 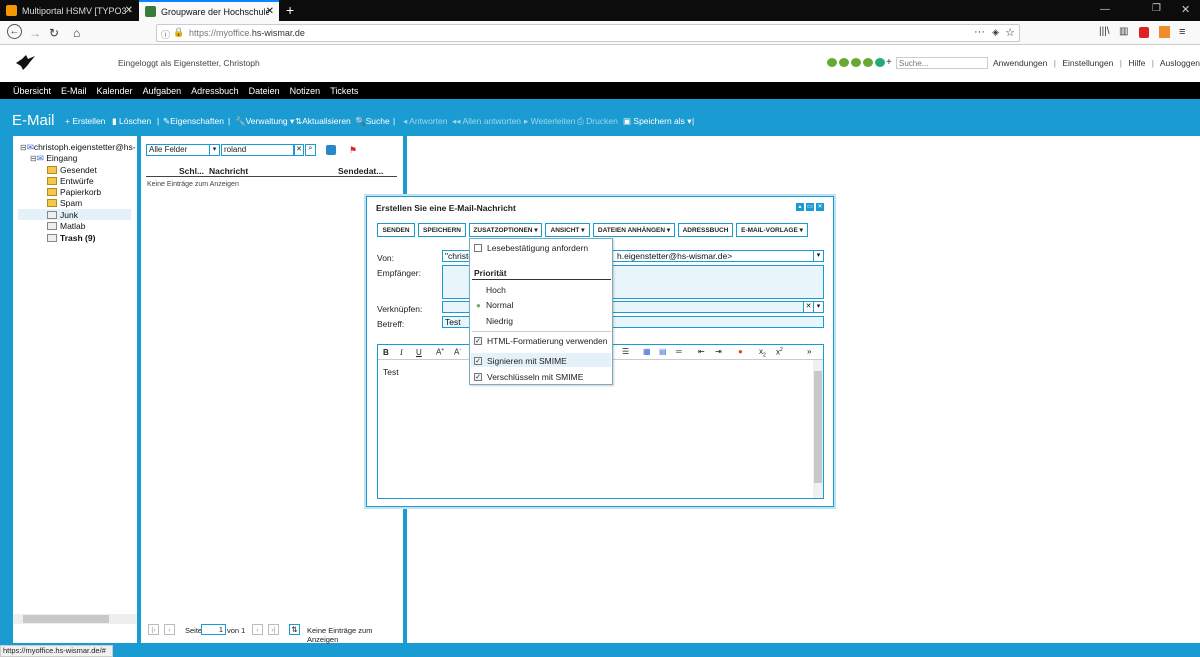 What do you see at coordinates (762, 353) in the screenshot?
I see `subscript-icon: x2` at bounding box center [762, 353].